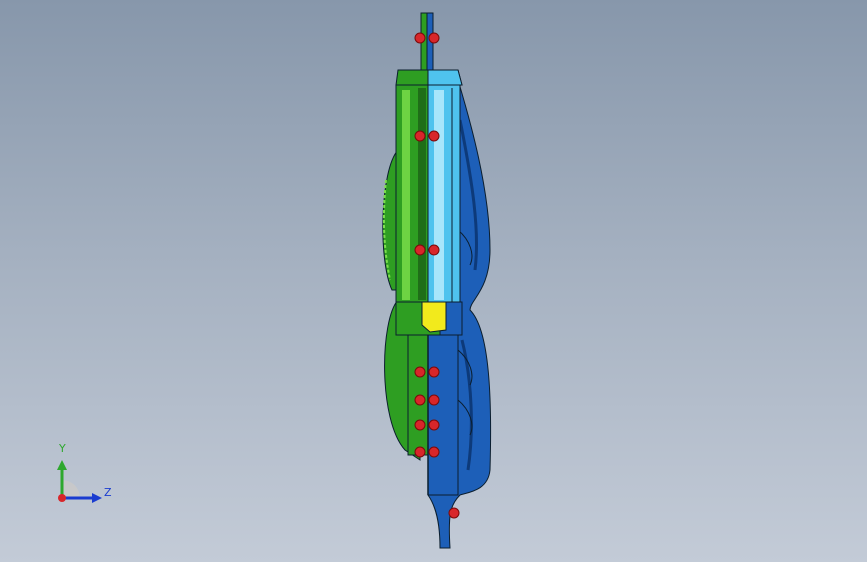 This screenshot has height=562, width=867. Describe the element at coordinates (108, 492) in the screenshot. I see `z-axis-label: Z` at that location.